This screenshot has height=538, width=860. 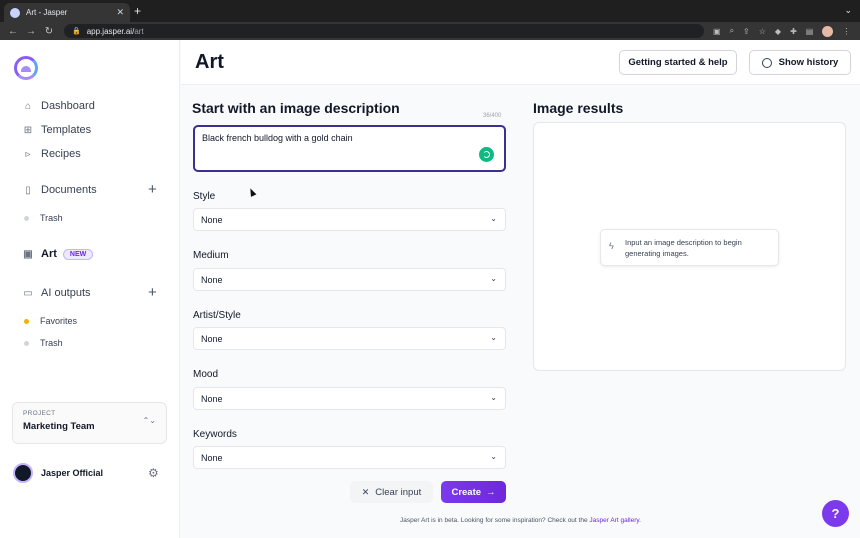 I want to click on sidebar-item-label: Recipes, so click(x=61, y=154).